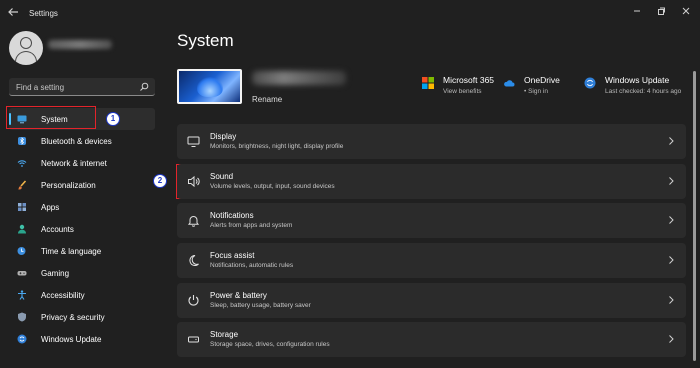 Image resolution: width=700 pixels, height=368 pixels. What do you see at coordinates (428, 83) in the screenshot?
I see `microsoft-logo-icon` at bounding box center [428, 83].